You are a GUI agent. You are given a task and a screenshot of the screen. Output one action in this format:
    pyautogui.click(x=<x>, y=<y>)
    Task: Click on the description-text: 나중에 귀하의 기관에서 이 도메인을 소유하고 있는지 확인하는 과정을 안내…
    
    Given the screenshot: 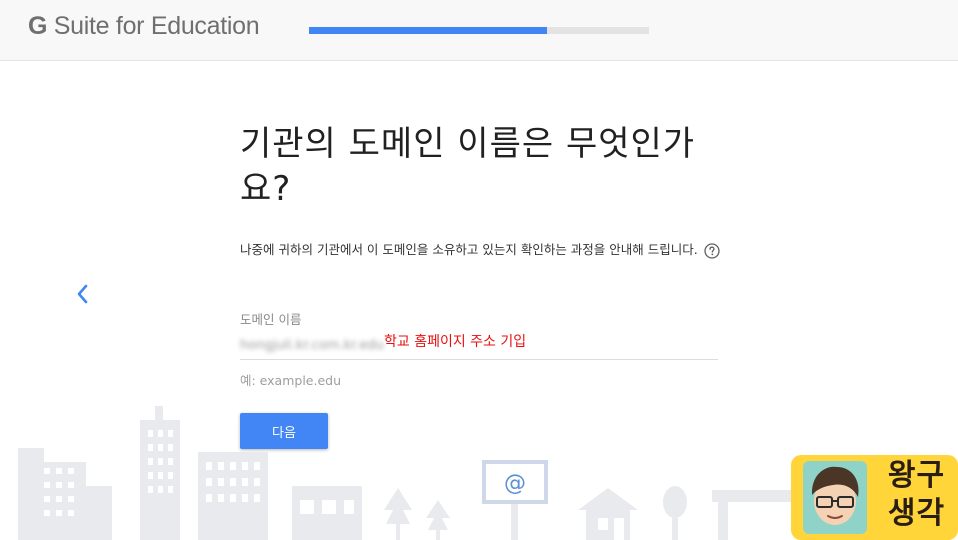 What is the action you would take?
    pyautogui.click(x=469, y=249)
    